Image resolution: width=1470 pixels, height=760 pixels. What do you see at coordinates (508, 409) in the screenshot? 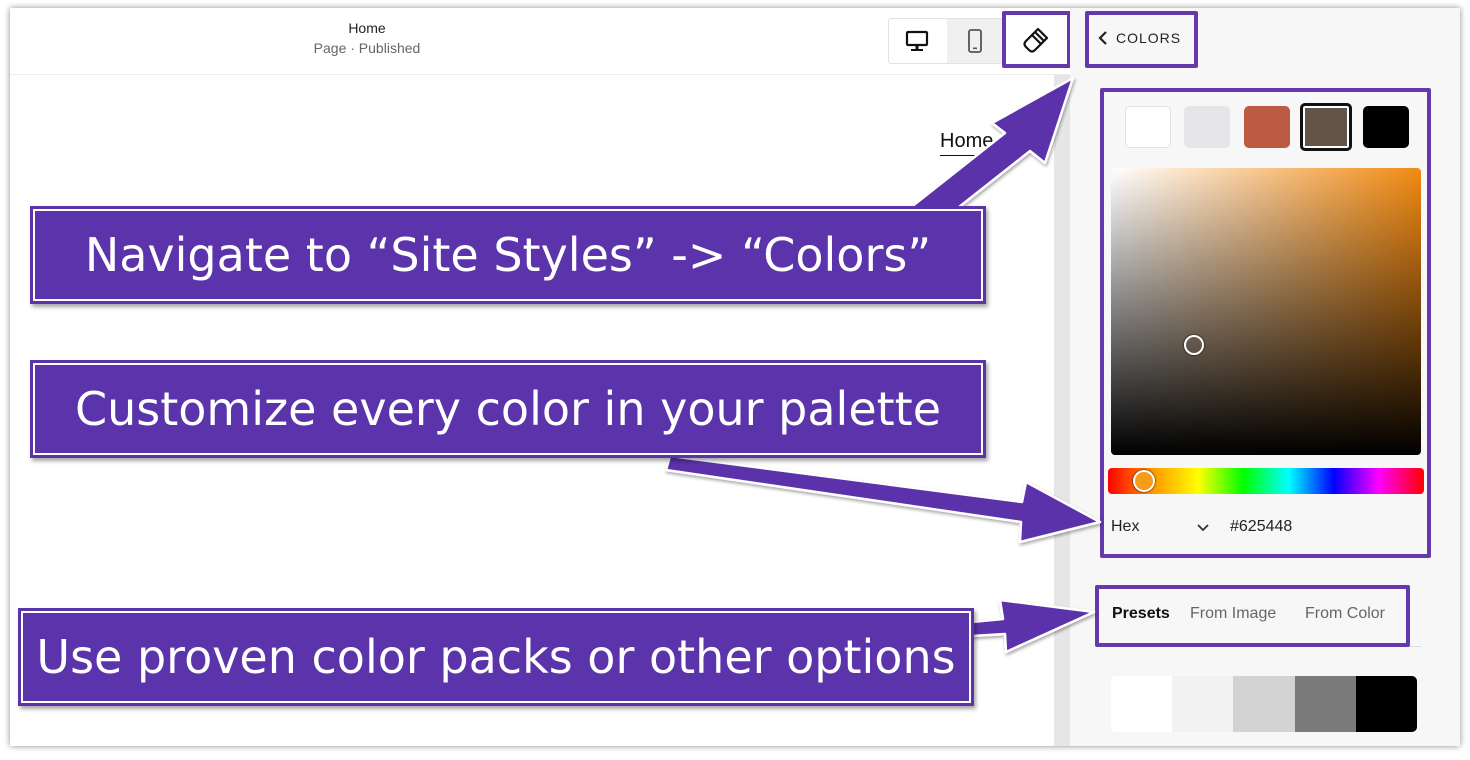
I see `callout-customize: Customize every color in your palette` at bounding box center [508, 409].